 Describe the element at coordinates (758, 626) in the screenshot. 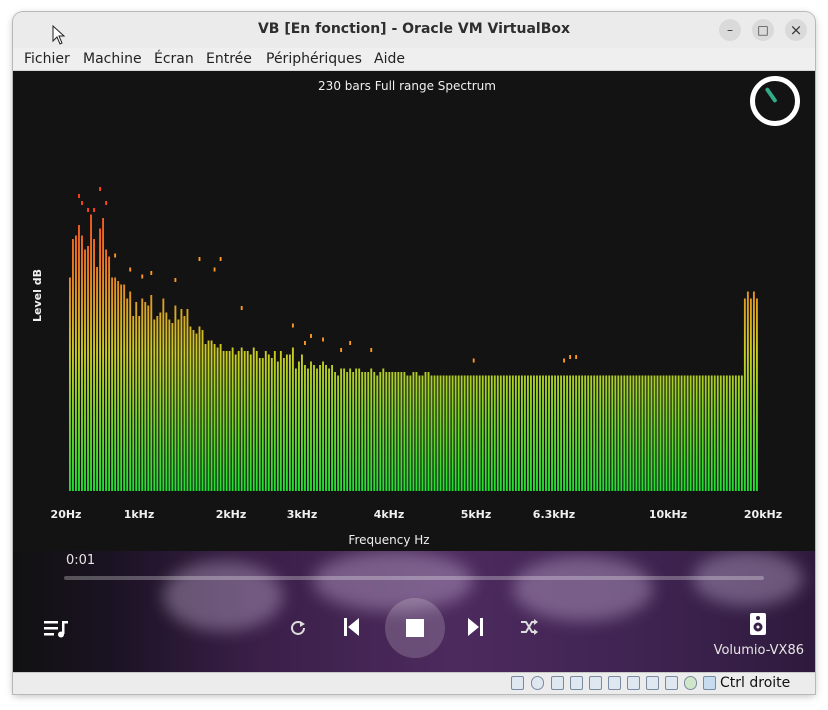

I see `output-device-button` at that location.